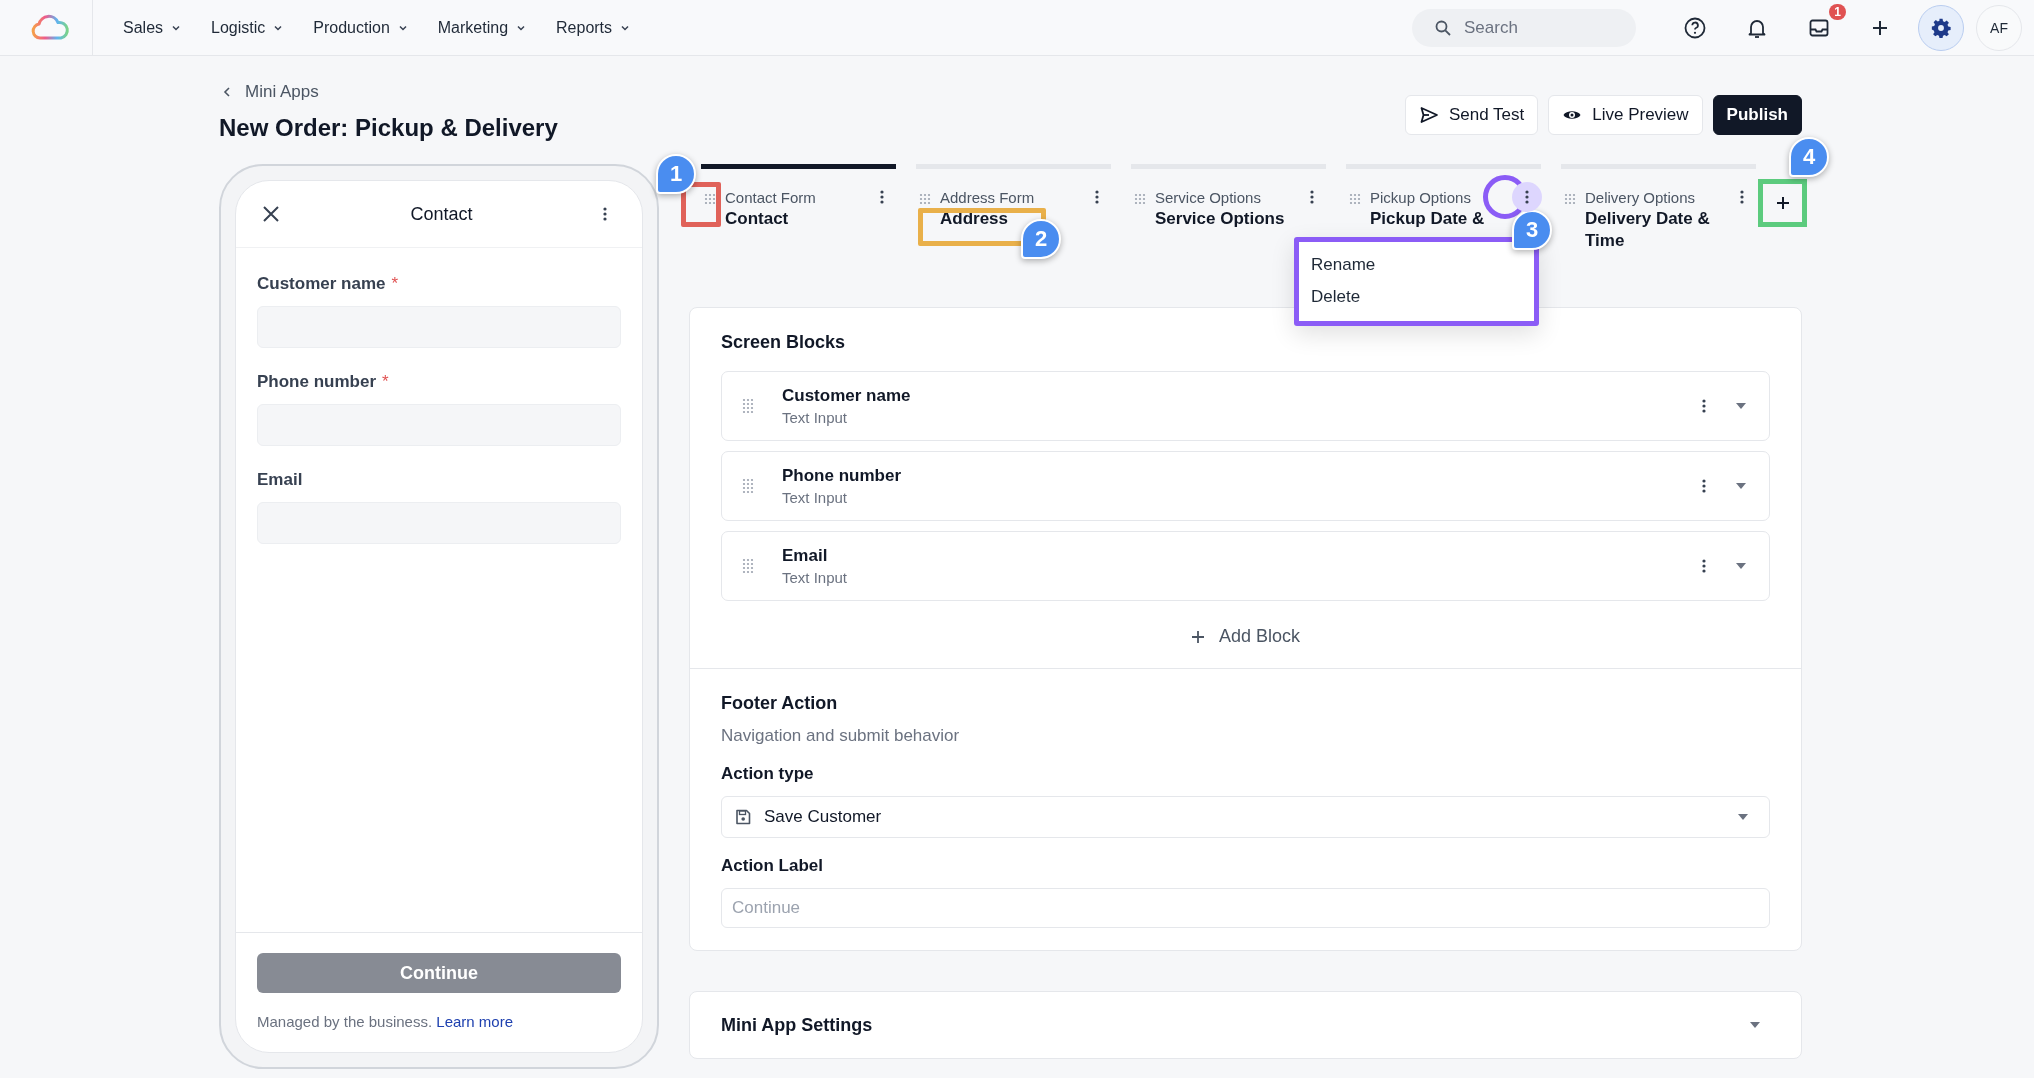  What do you see at coordinates (345, 1021) in the screenshot?
I see `footer-note: Managed by the business.` at bounding box center [345, 1021].